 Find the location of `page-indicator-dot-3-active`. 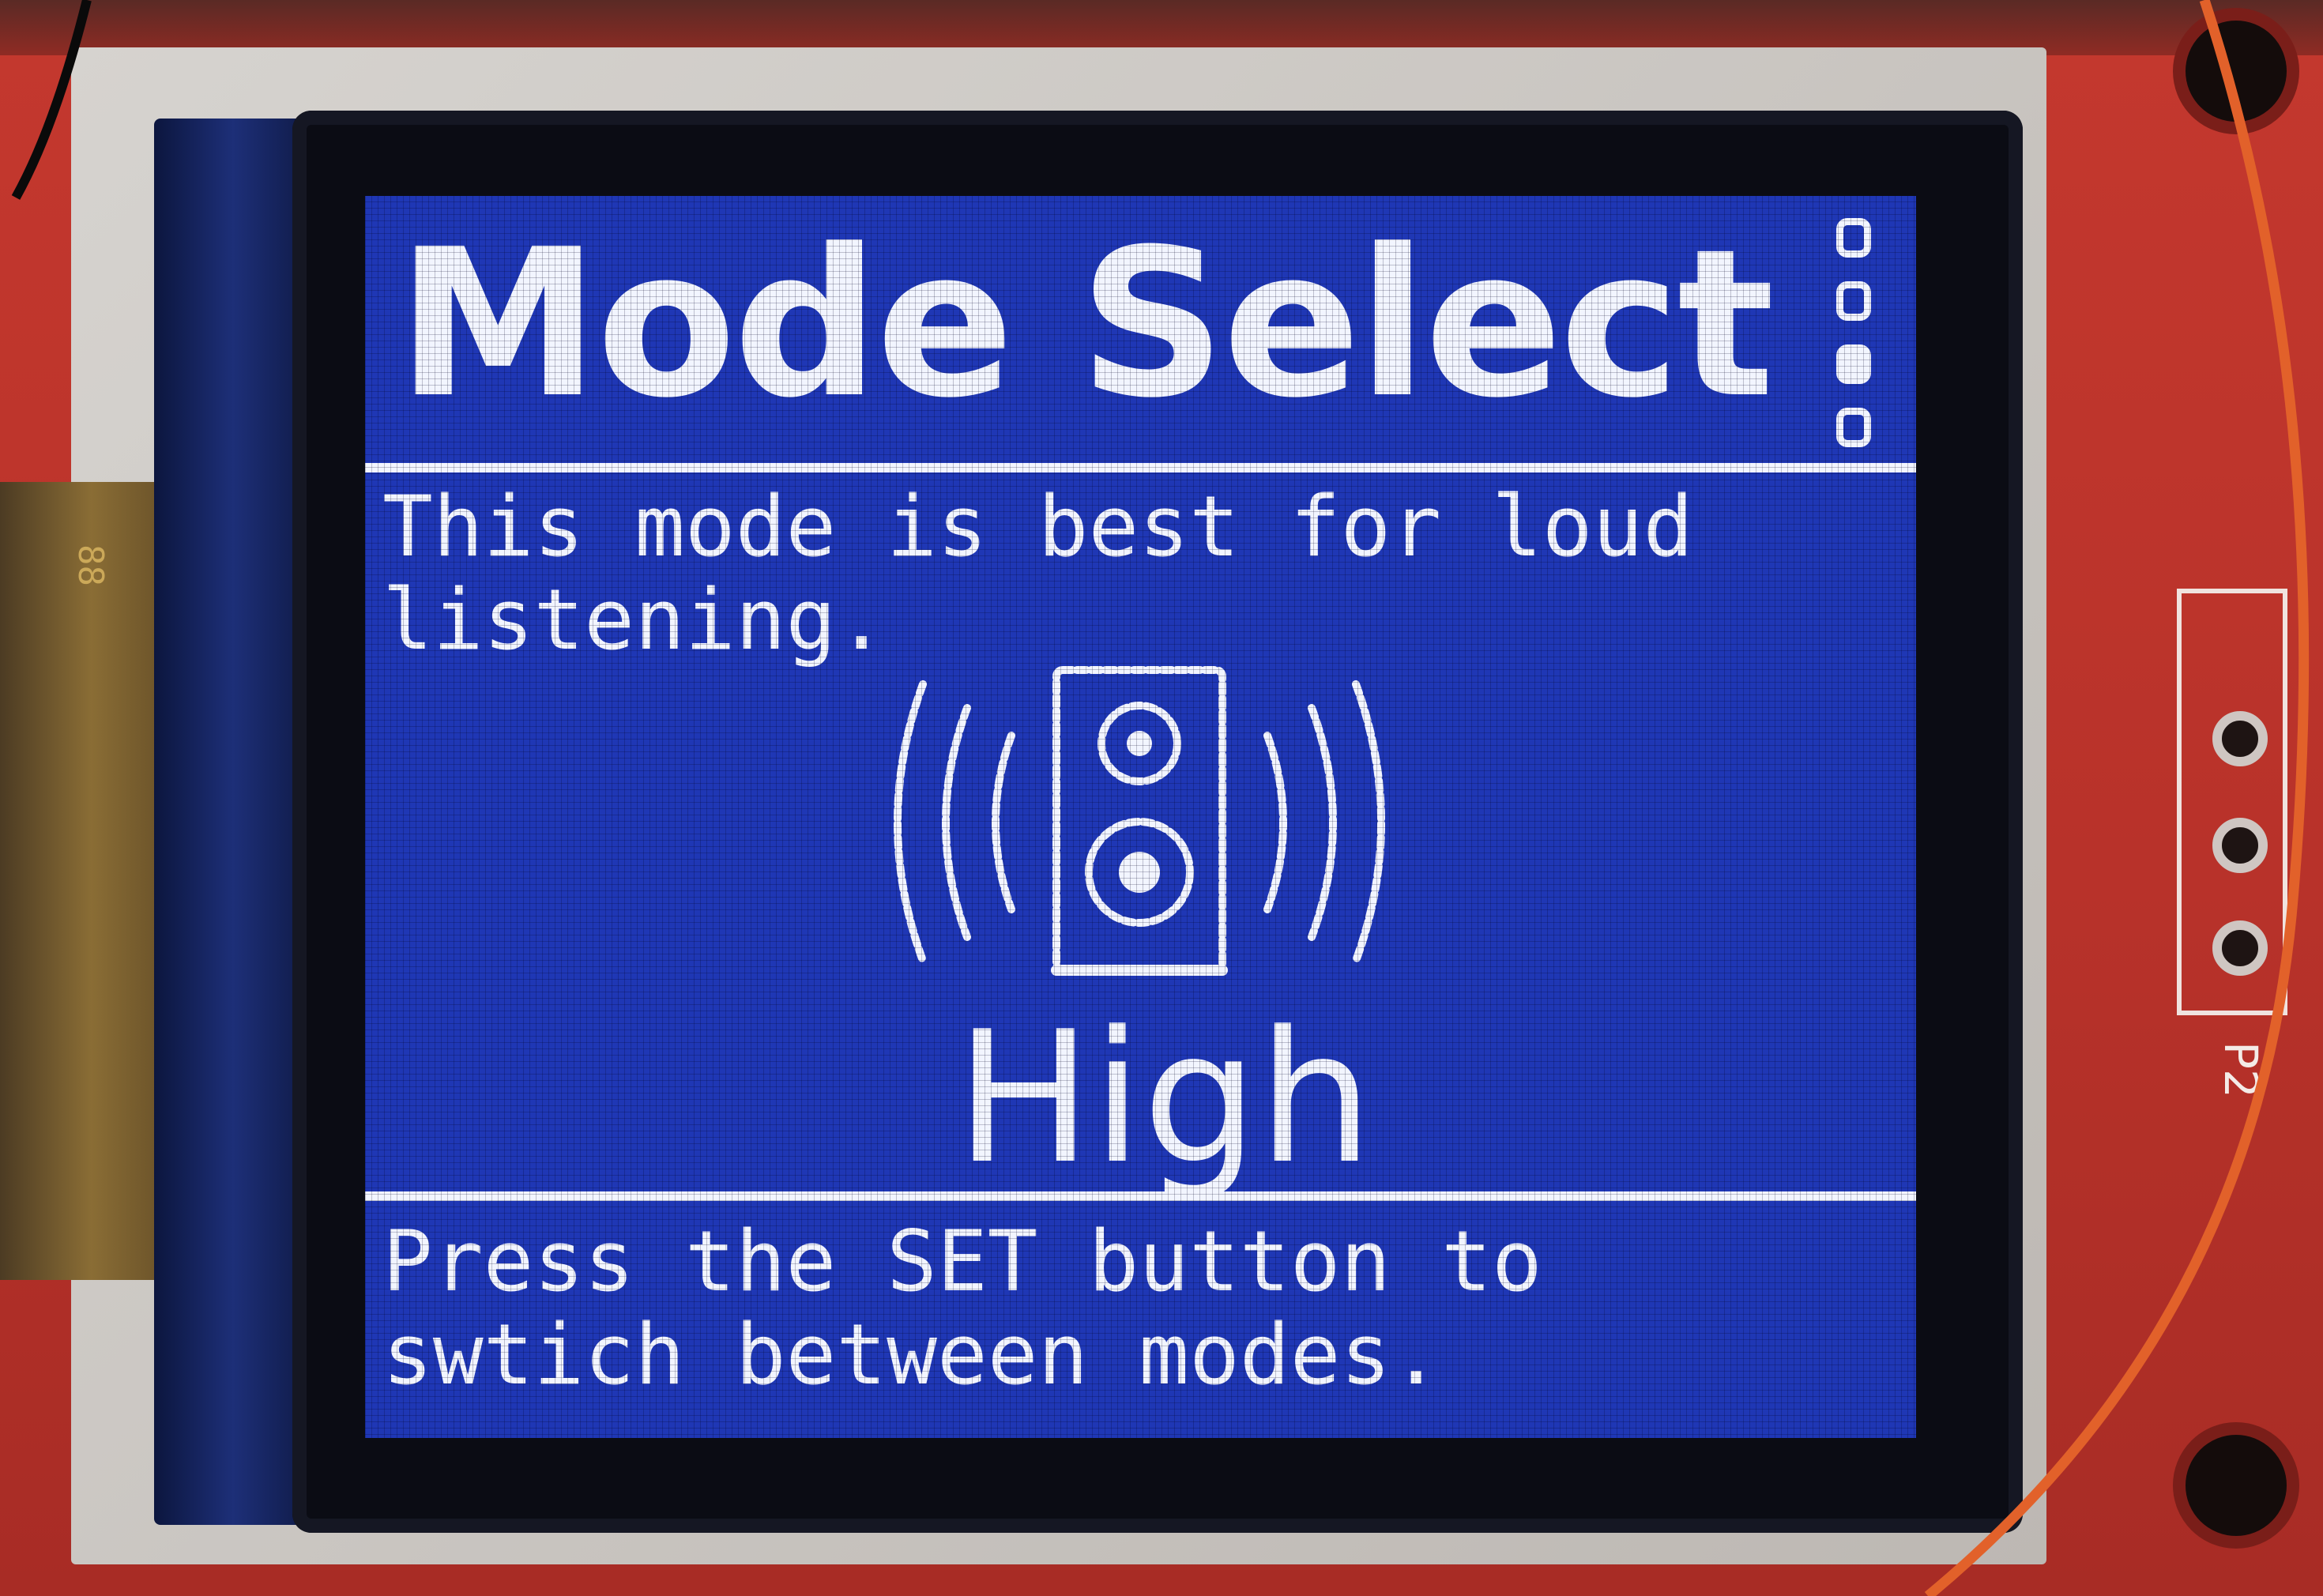

page-indicator-dot-3-active is located at coordinates (1853, 364).